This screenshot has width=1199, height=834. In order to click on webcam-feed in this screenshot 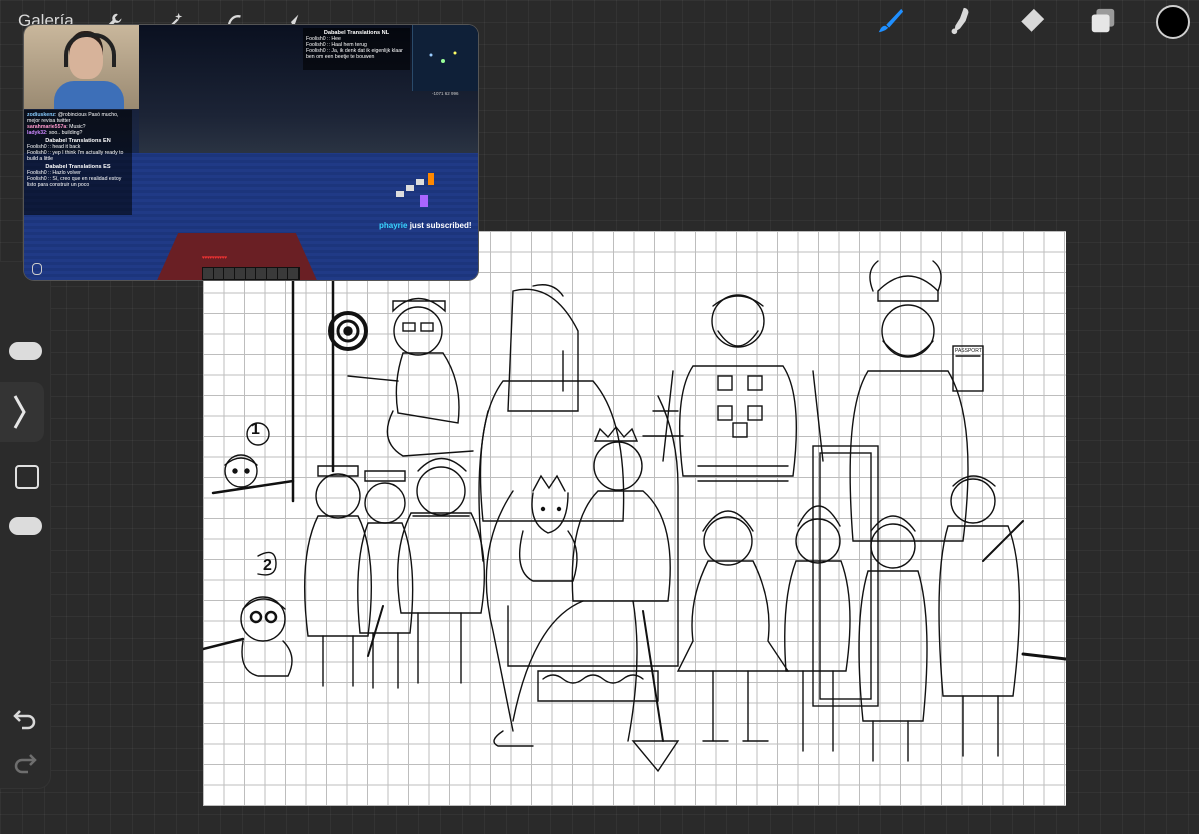, I will do `click(81, 67)`.